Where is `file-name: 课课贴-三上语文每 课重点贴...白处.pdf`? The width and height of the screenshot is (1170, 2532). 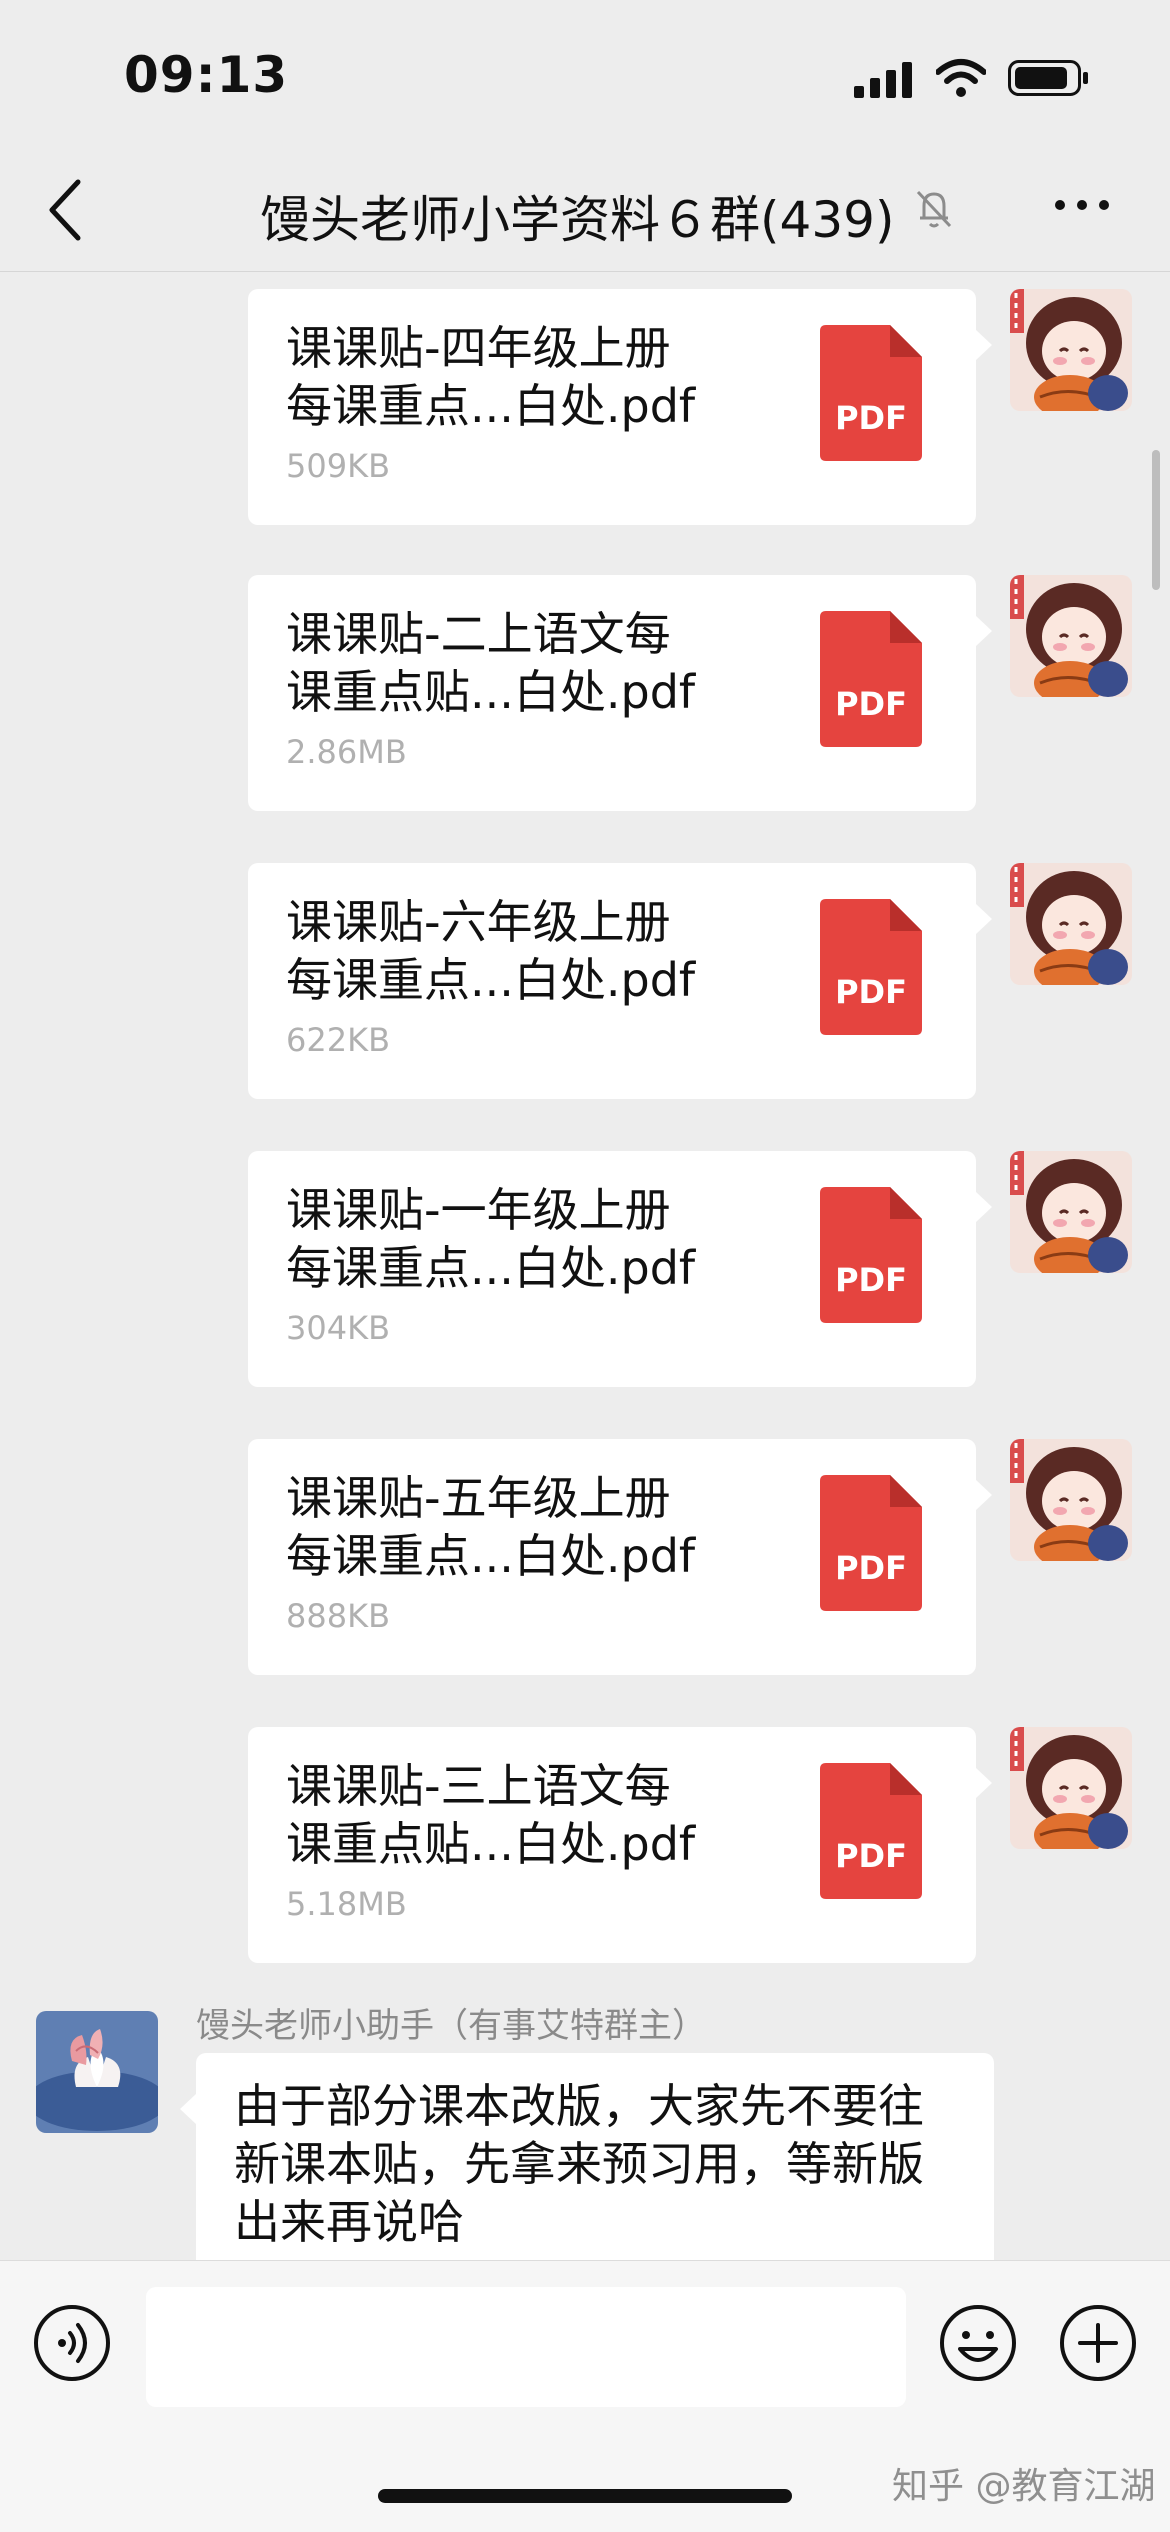
file-name: 课课贴-三上语文每 课重点贴...白处.pdf is located at coordinates (491, 1815).